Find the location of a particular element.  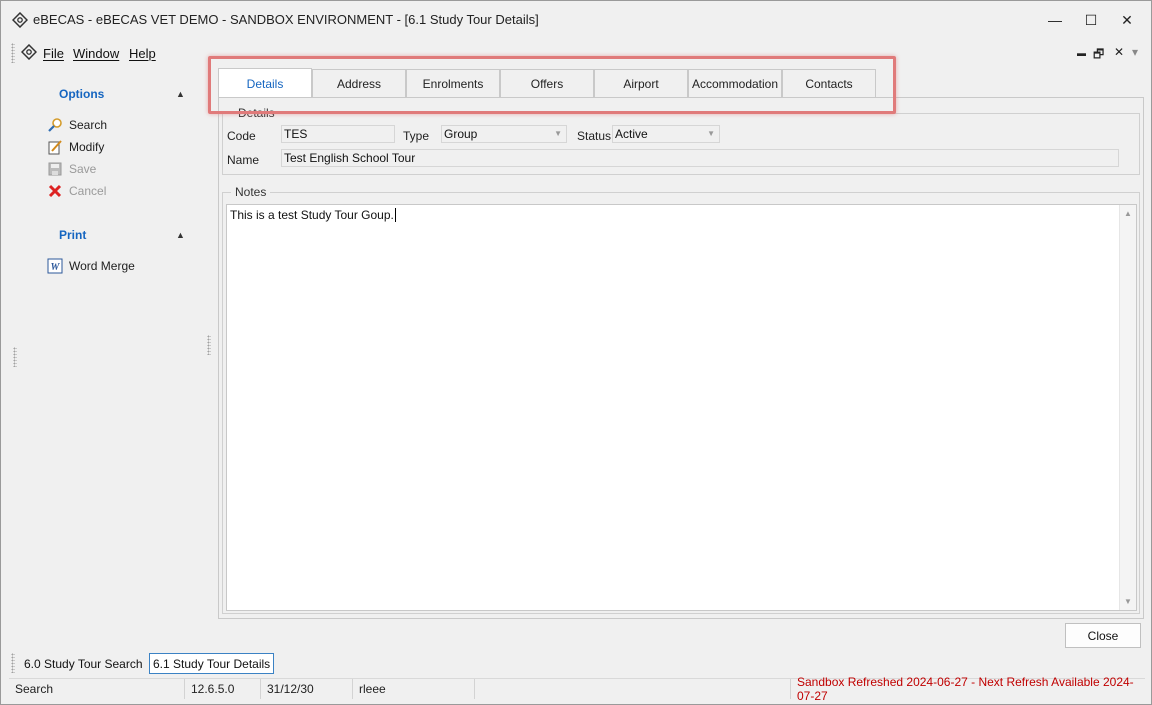

tab-airport: Airport is located at coordinates (641, 83).